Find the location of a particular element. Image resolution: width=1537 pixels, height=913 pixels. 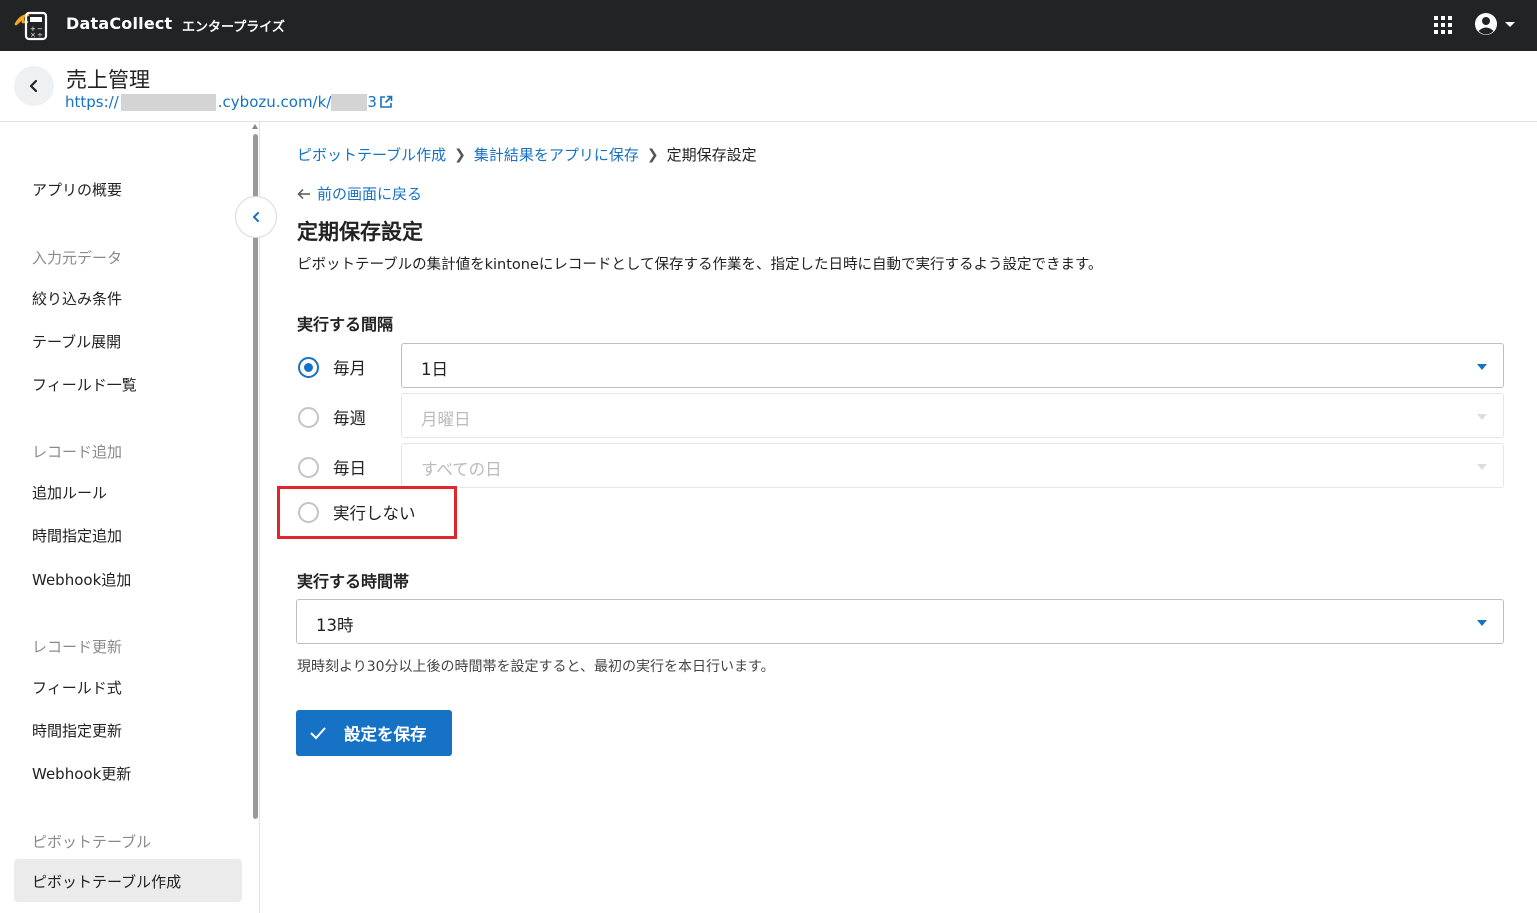

back-to-previous-link: 前の画面に戻る is located at coordinates (359, 193).